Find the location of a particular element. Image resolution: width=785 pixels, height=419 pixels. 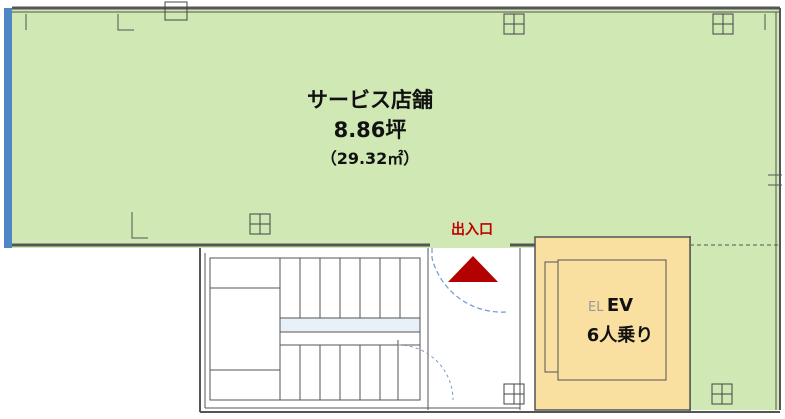

left-edge-bar is located at coordinates (8, 128).